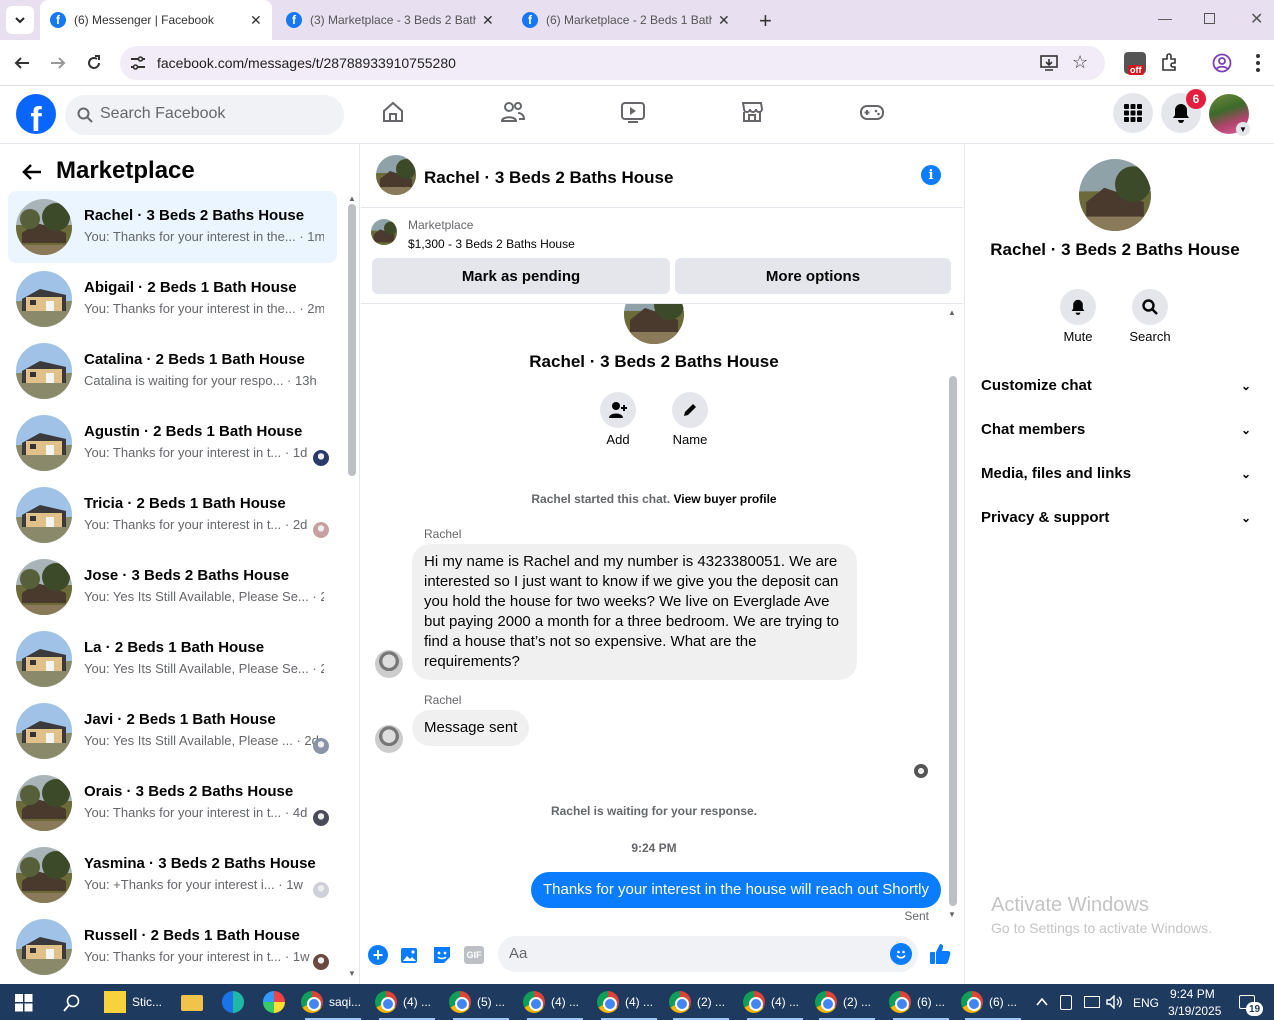 This screenshot has height=1020, width=1274. Describe the element at coordinates (72, 1003) in the screenshot. I see `taskbar-search-icon` at that location.